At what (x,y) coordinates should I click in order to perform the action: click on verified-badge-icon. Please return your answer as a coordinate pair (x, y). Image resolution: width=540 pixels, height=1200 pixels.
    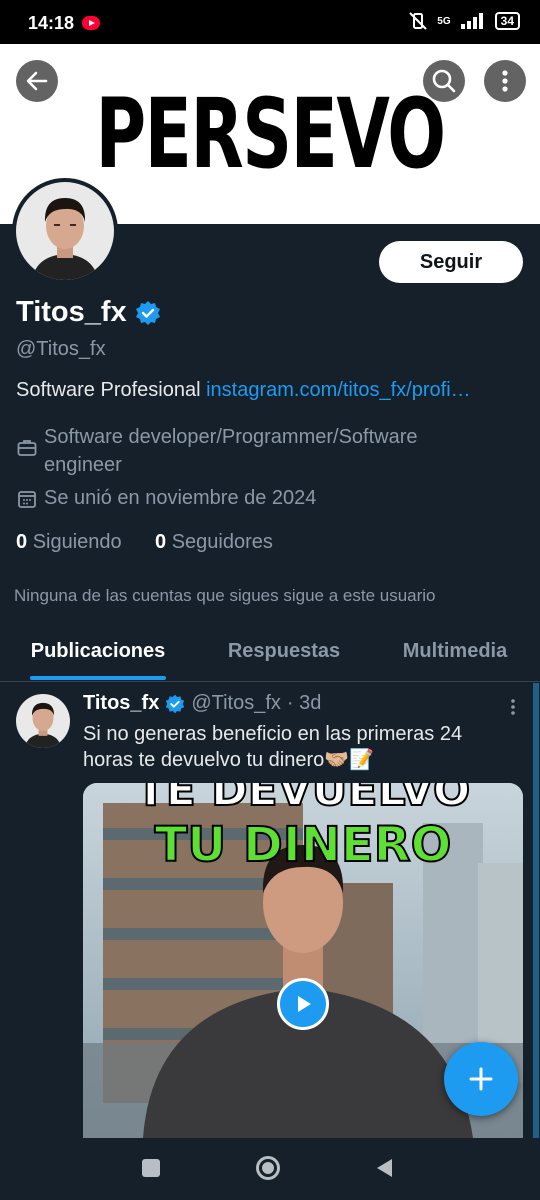
    Looking at the image, I should click on (147, 312).